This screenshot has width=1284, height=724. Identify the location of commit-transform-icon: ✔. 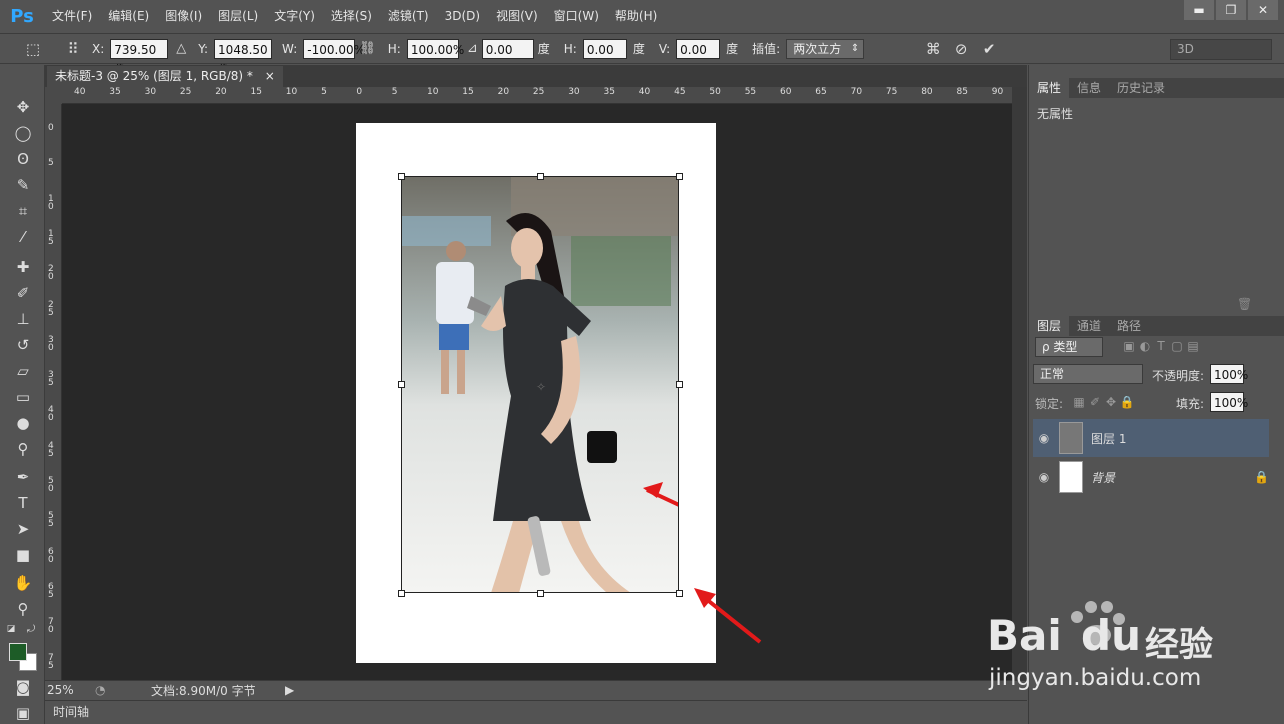
(989, 49).